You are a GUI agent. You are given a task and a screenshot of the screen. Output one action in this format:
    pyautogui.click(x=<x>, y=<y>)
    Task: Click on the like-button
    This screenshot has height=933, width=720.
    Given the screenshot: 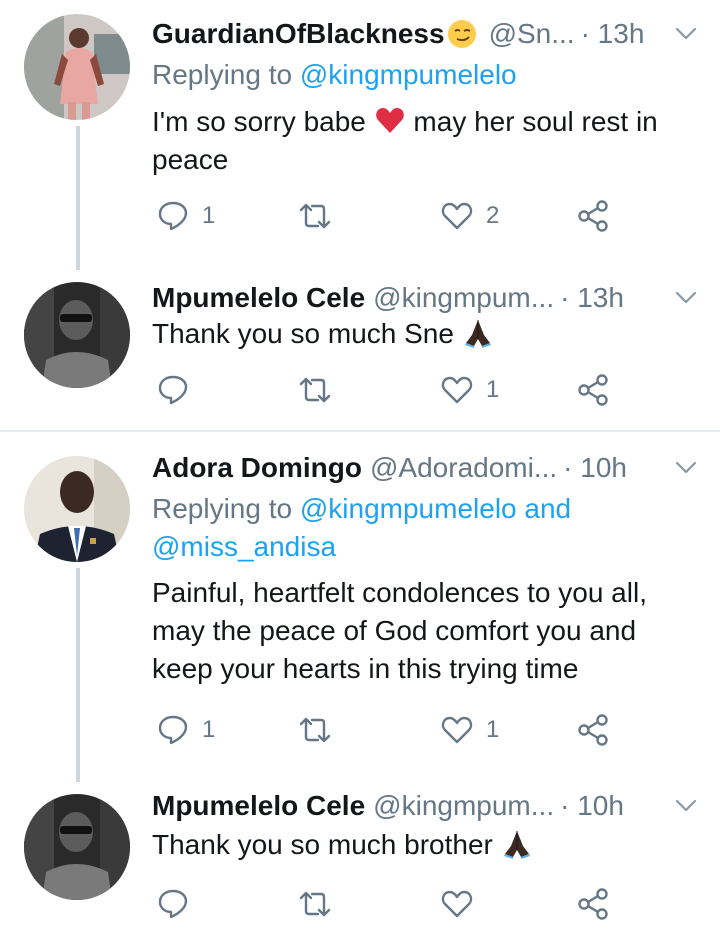 What is the action you would take?
    pyautogui.click(x=463, y=904)
    